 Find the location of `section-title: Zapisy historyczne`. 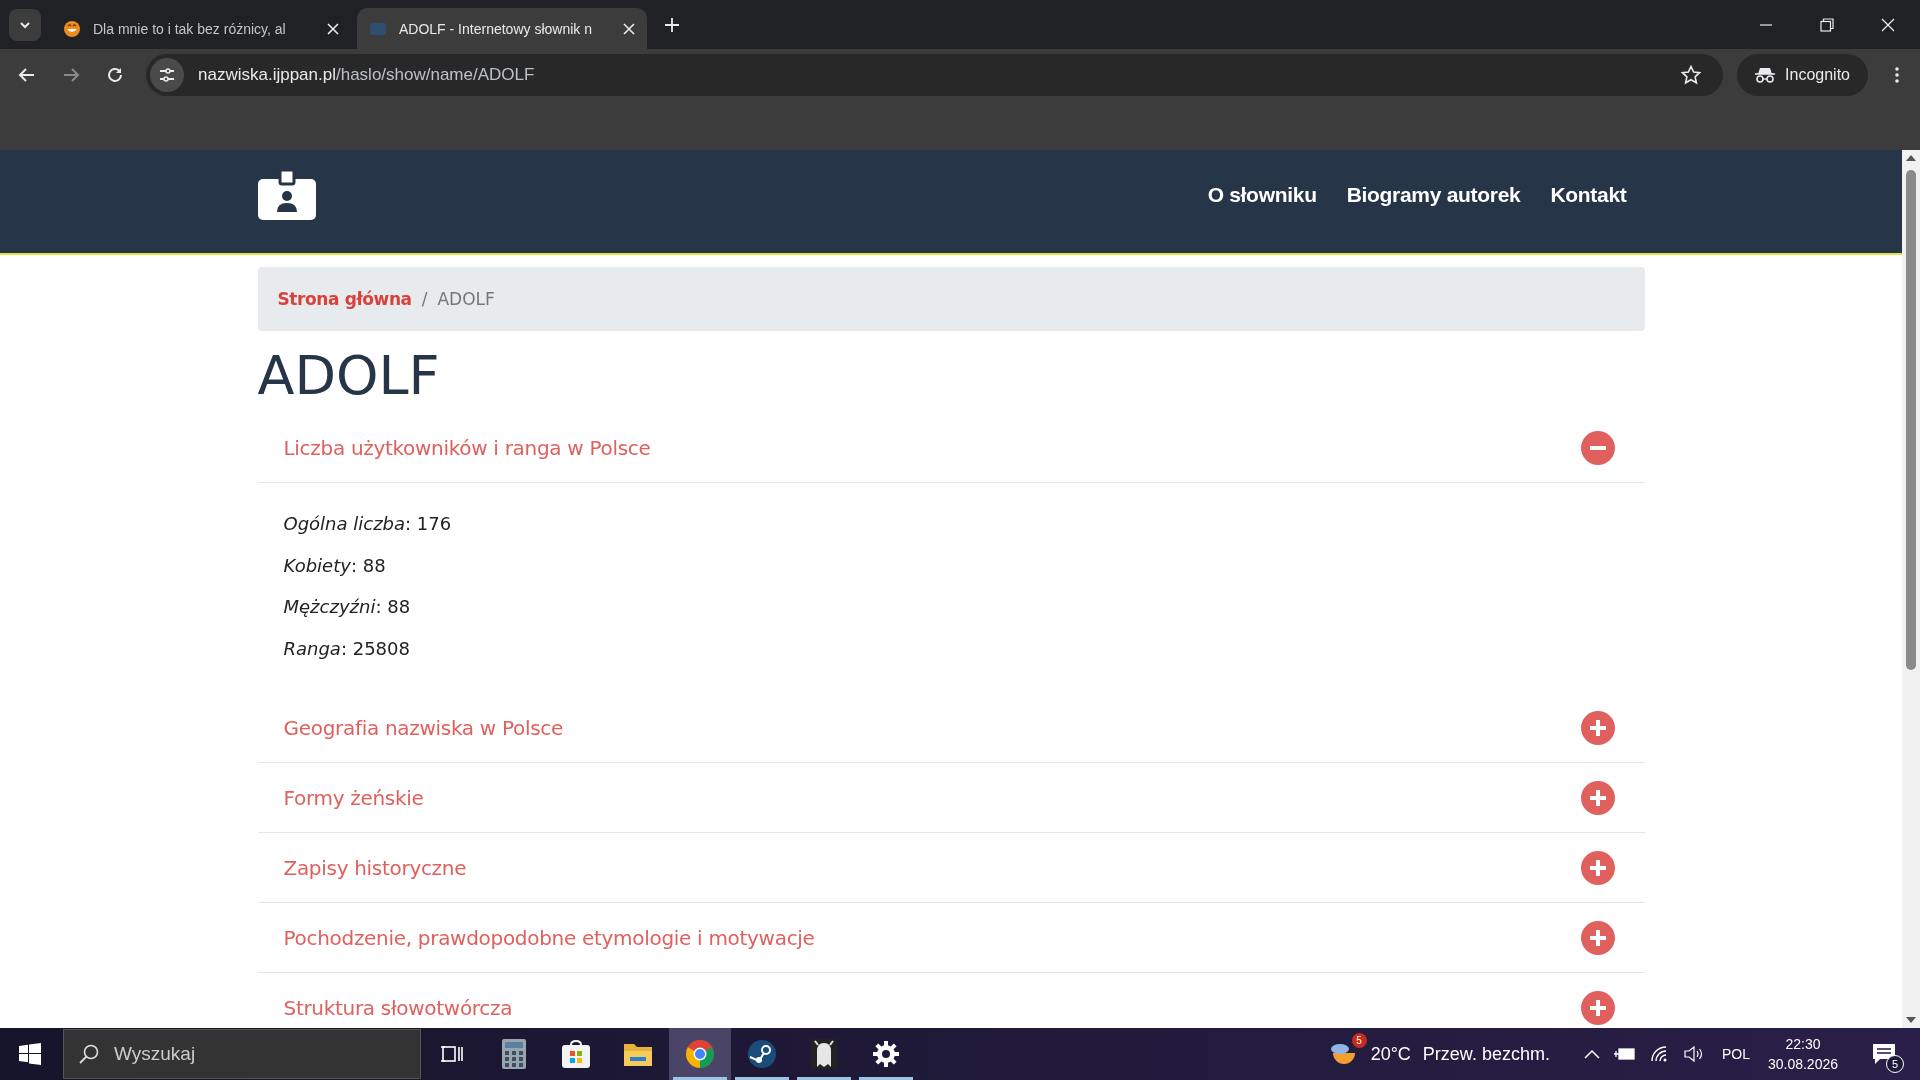

section-title: Zapisy historyczne is located at coordinates (375, 867).